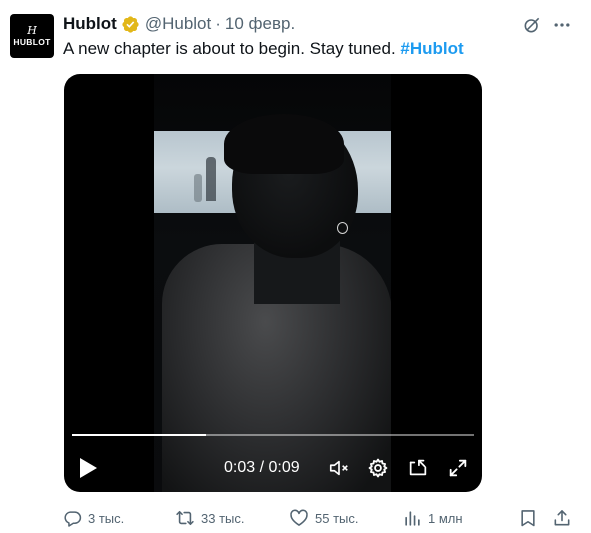 The height and width of the screenshot is (533, 591). Describe the element at coordinates (378, 468) in the screenshot. I see `settings-icon` at that location.